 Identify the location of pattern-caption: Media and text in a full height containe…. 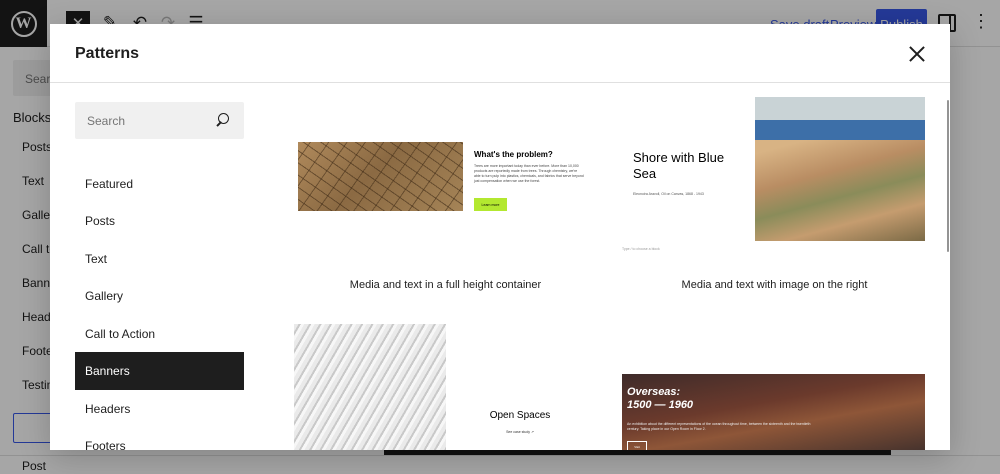
(445, 285).